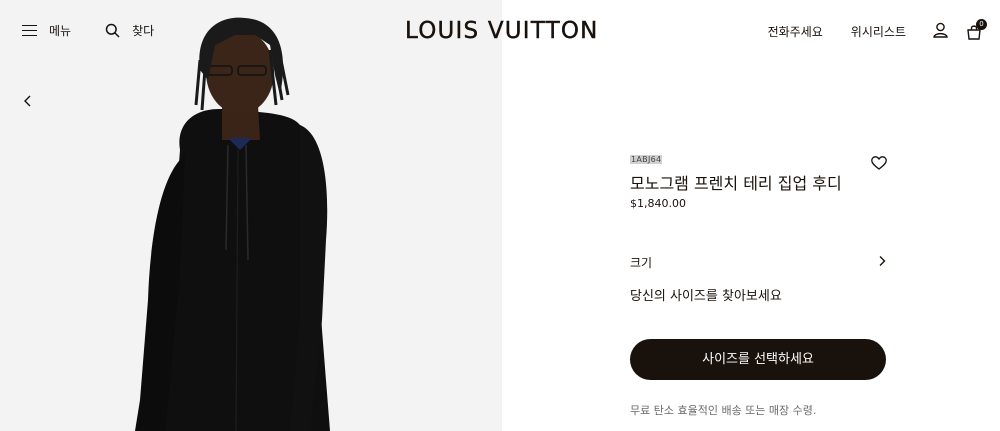 The image size is (1000, 431). I want to click on chevron-left-icon, so click(27, 101).